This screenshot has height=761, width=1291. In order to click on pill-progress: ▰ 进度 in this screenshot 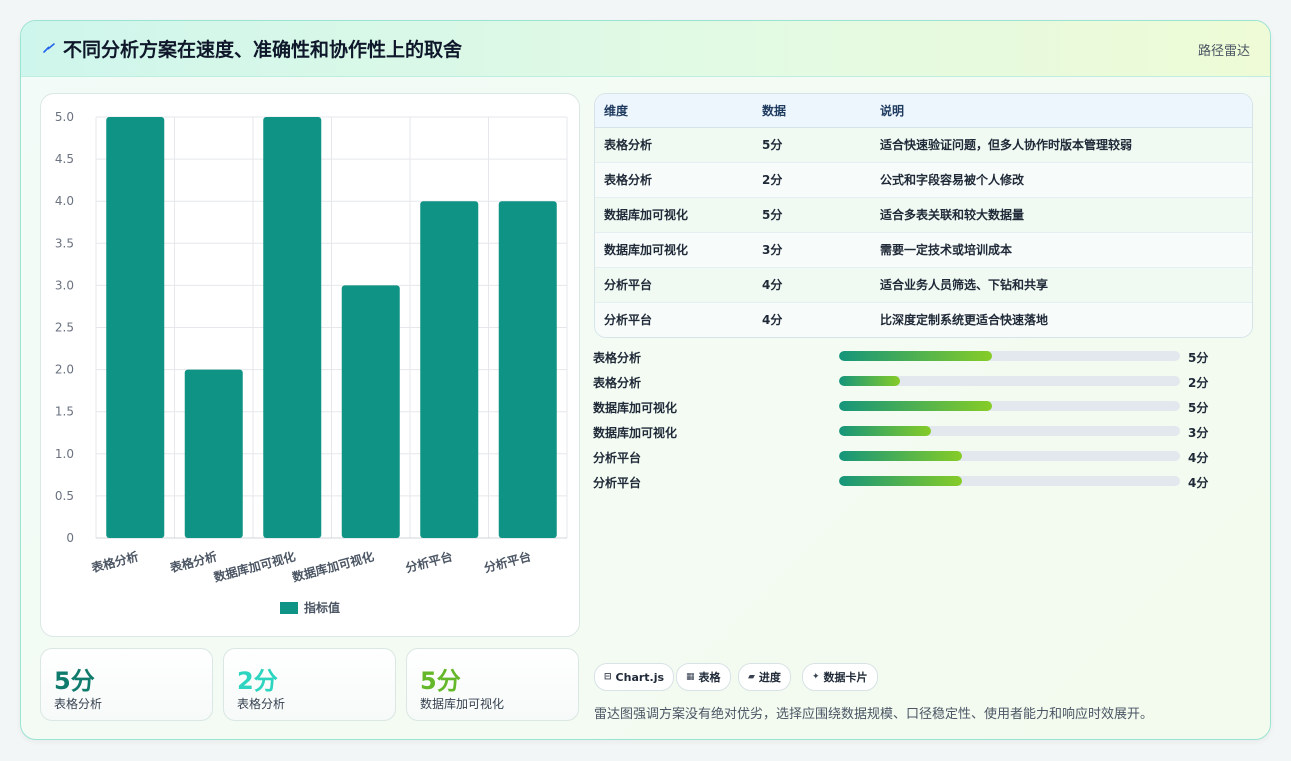, I will do `click(764, 677)`.